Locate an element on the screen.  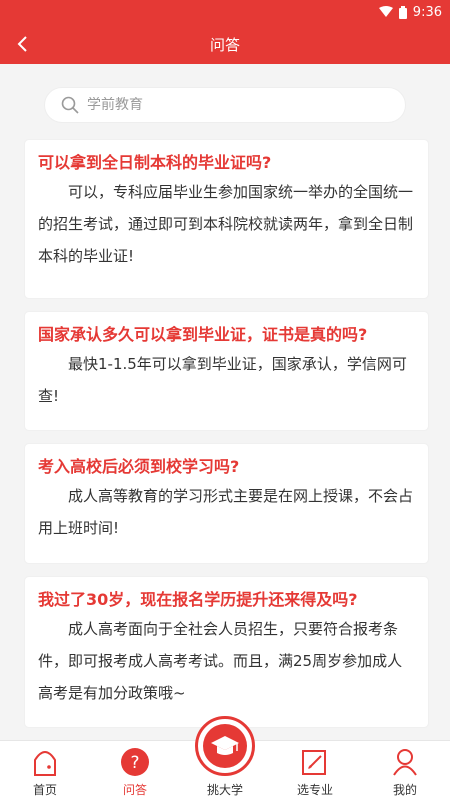
search-icon is located at coordinates (70, 105).